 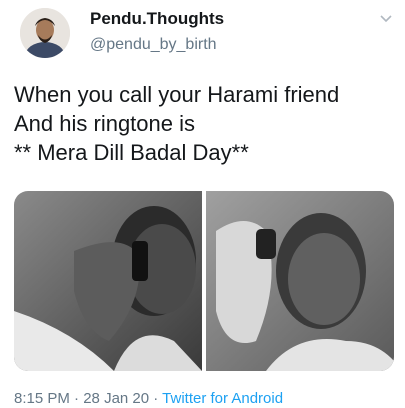 What do you see at coordinates (177, 94) in the screenshot?
I see `tweet-text-line: When you call your Harami friend` at bounding box center [177, 94].